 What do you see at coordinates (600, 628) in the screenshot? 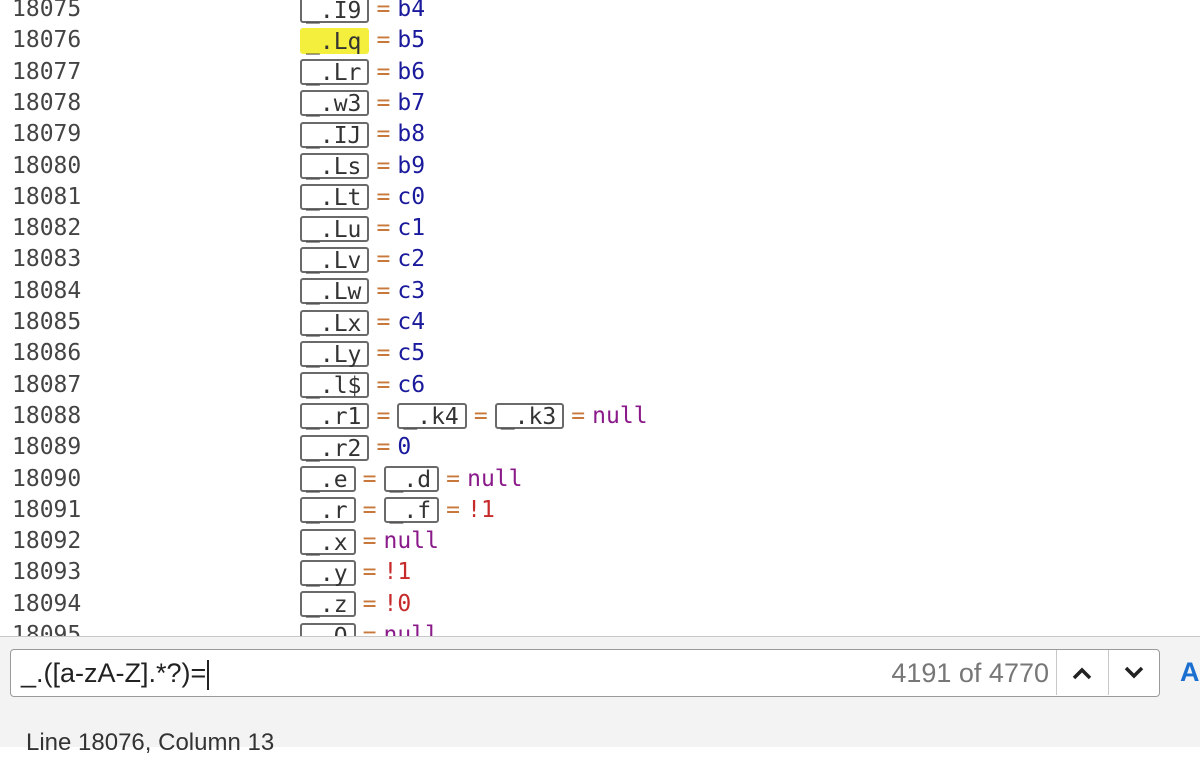
I see `code-line: 18095 _.O = null` at bounding box center [600, 628].